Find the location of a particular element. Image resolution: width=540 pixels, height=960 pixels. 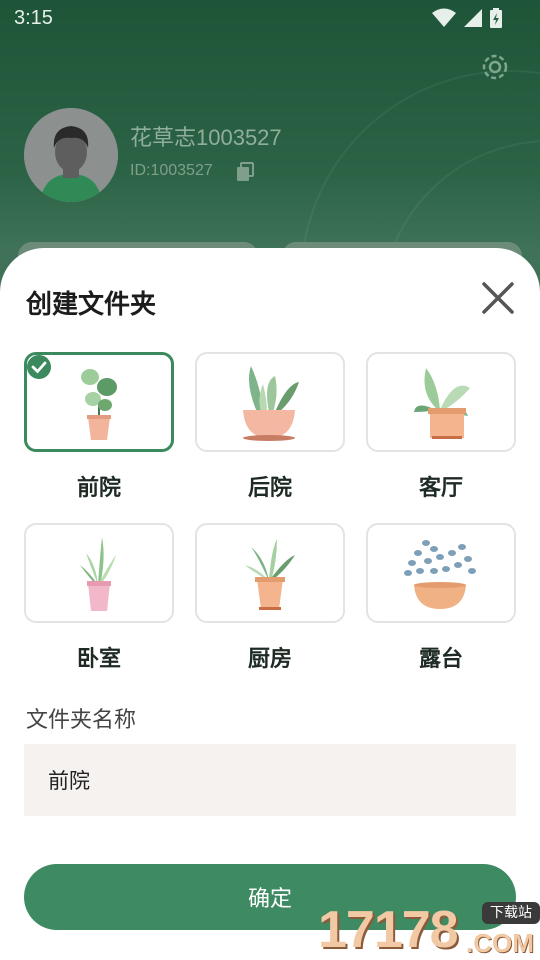

folder-option-backyard is located at coordinates (270, 402).